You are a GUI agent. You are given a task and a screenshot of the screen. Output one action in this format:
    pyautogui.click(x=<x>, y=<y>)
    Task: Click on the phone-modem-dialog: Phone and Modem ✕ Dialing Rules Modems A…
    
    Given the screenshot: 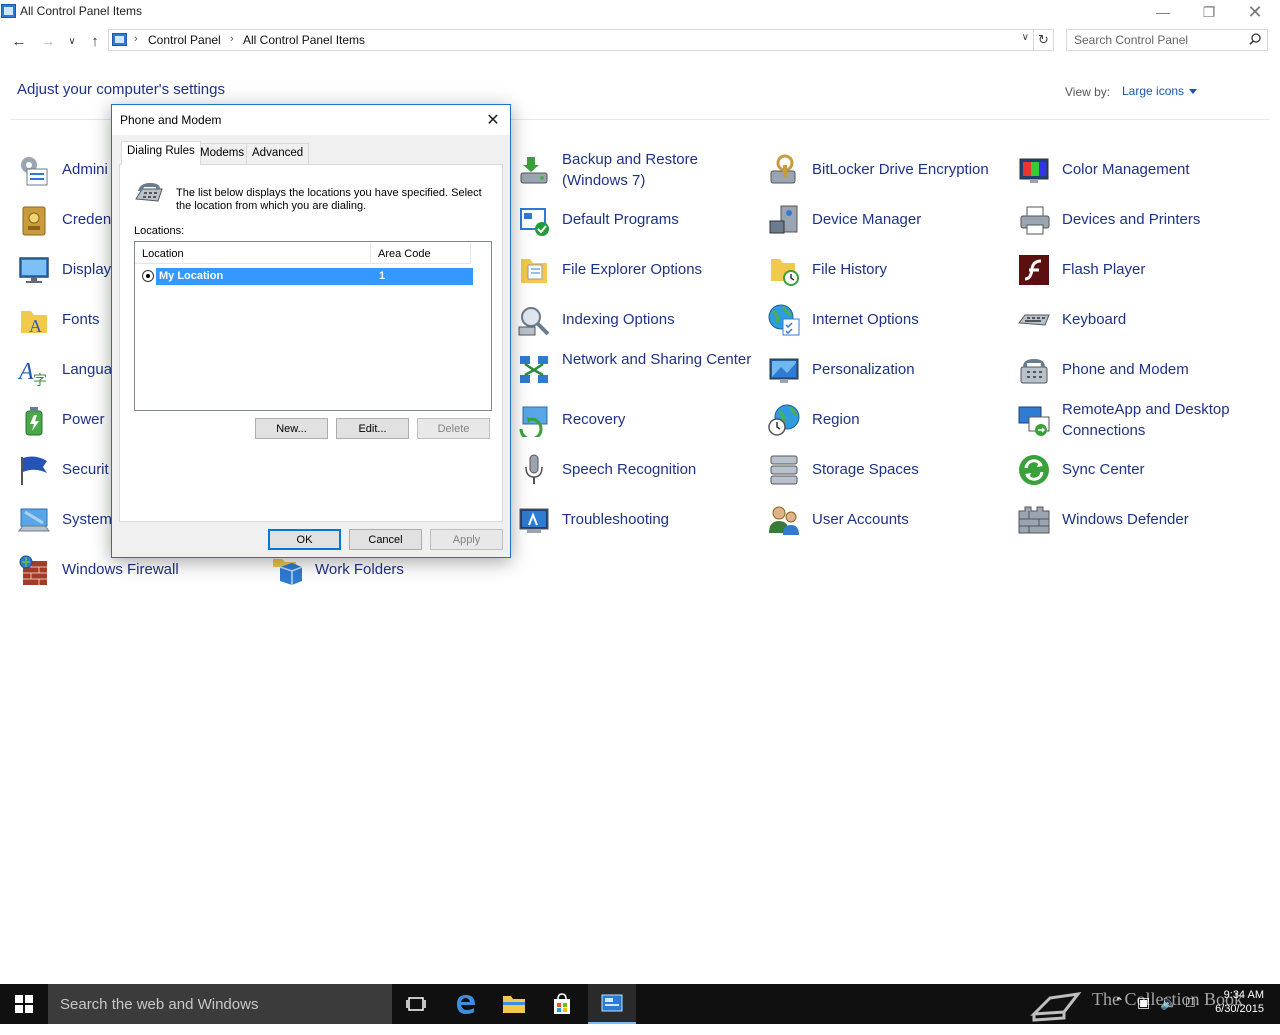 What is the action you would take?
    pyautogui.click(x=311, y=331)
    